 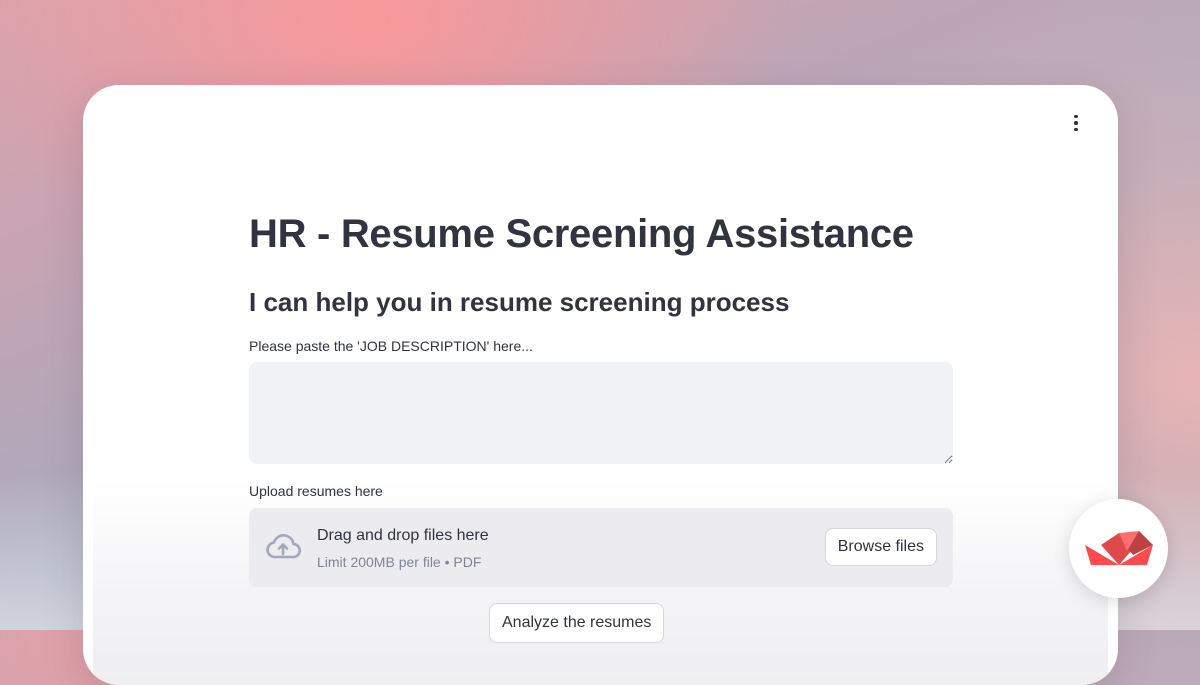 What do you see at coordinates (1076, 123) in the screenshot?
I see `main-menu-button` at bounding box center [1076, 123].